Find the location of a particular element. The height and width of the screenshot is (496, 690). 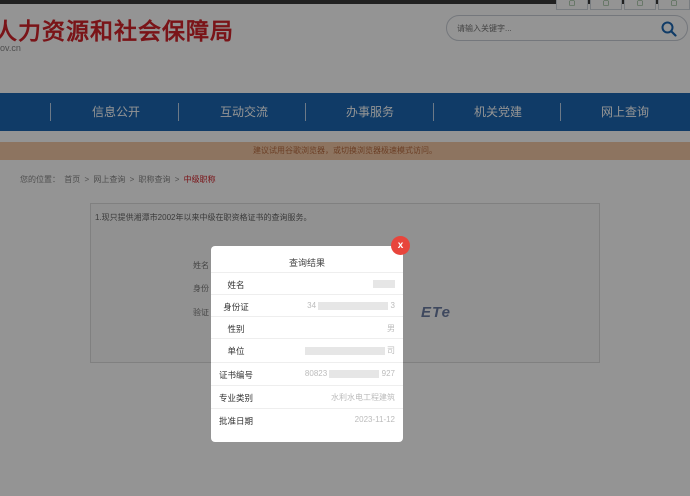

row-value is located at coordinates (384, 283).